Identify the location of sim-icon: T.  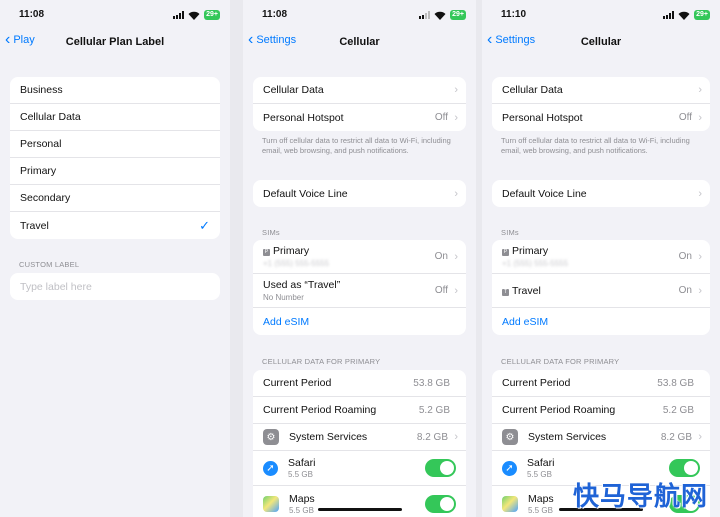
(505, 292).